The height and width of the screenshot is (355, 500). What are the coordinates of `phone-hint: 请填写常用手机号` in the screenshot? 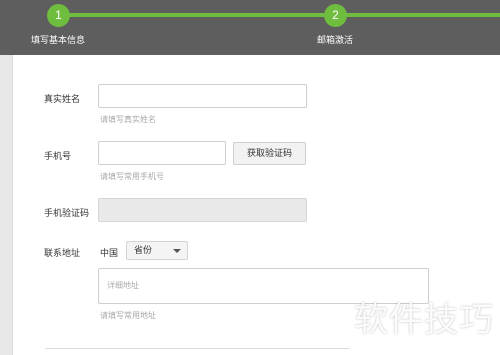 It's located at (132, 176).